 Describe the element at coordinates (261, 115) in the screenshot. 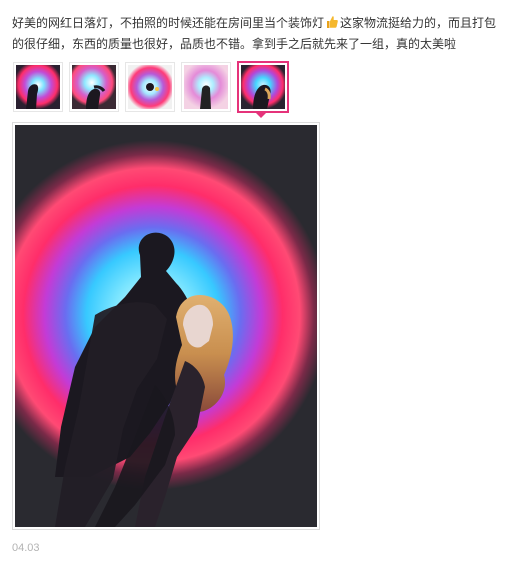

I see `selected-thumbnail-pointer` at that location.